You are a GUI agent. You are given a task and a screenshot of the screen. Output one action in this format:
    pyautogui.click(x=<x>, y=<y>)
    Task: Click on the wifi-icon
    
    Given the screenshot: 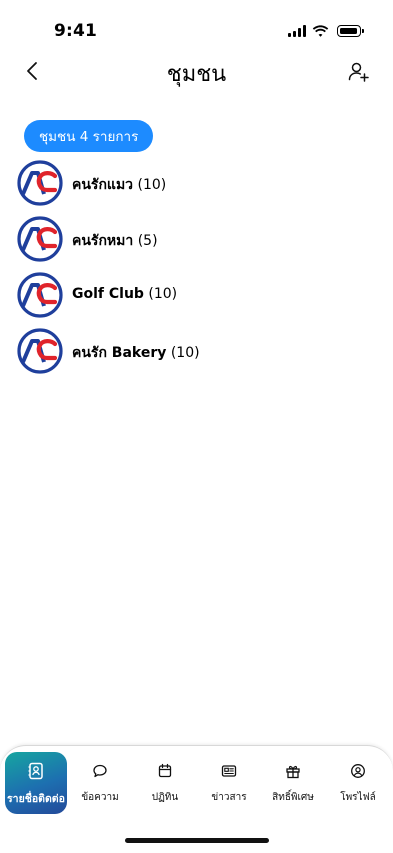 What is the action you would take?
    pyautogui.click(x=320, y=31)
    